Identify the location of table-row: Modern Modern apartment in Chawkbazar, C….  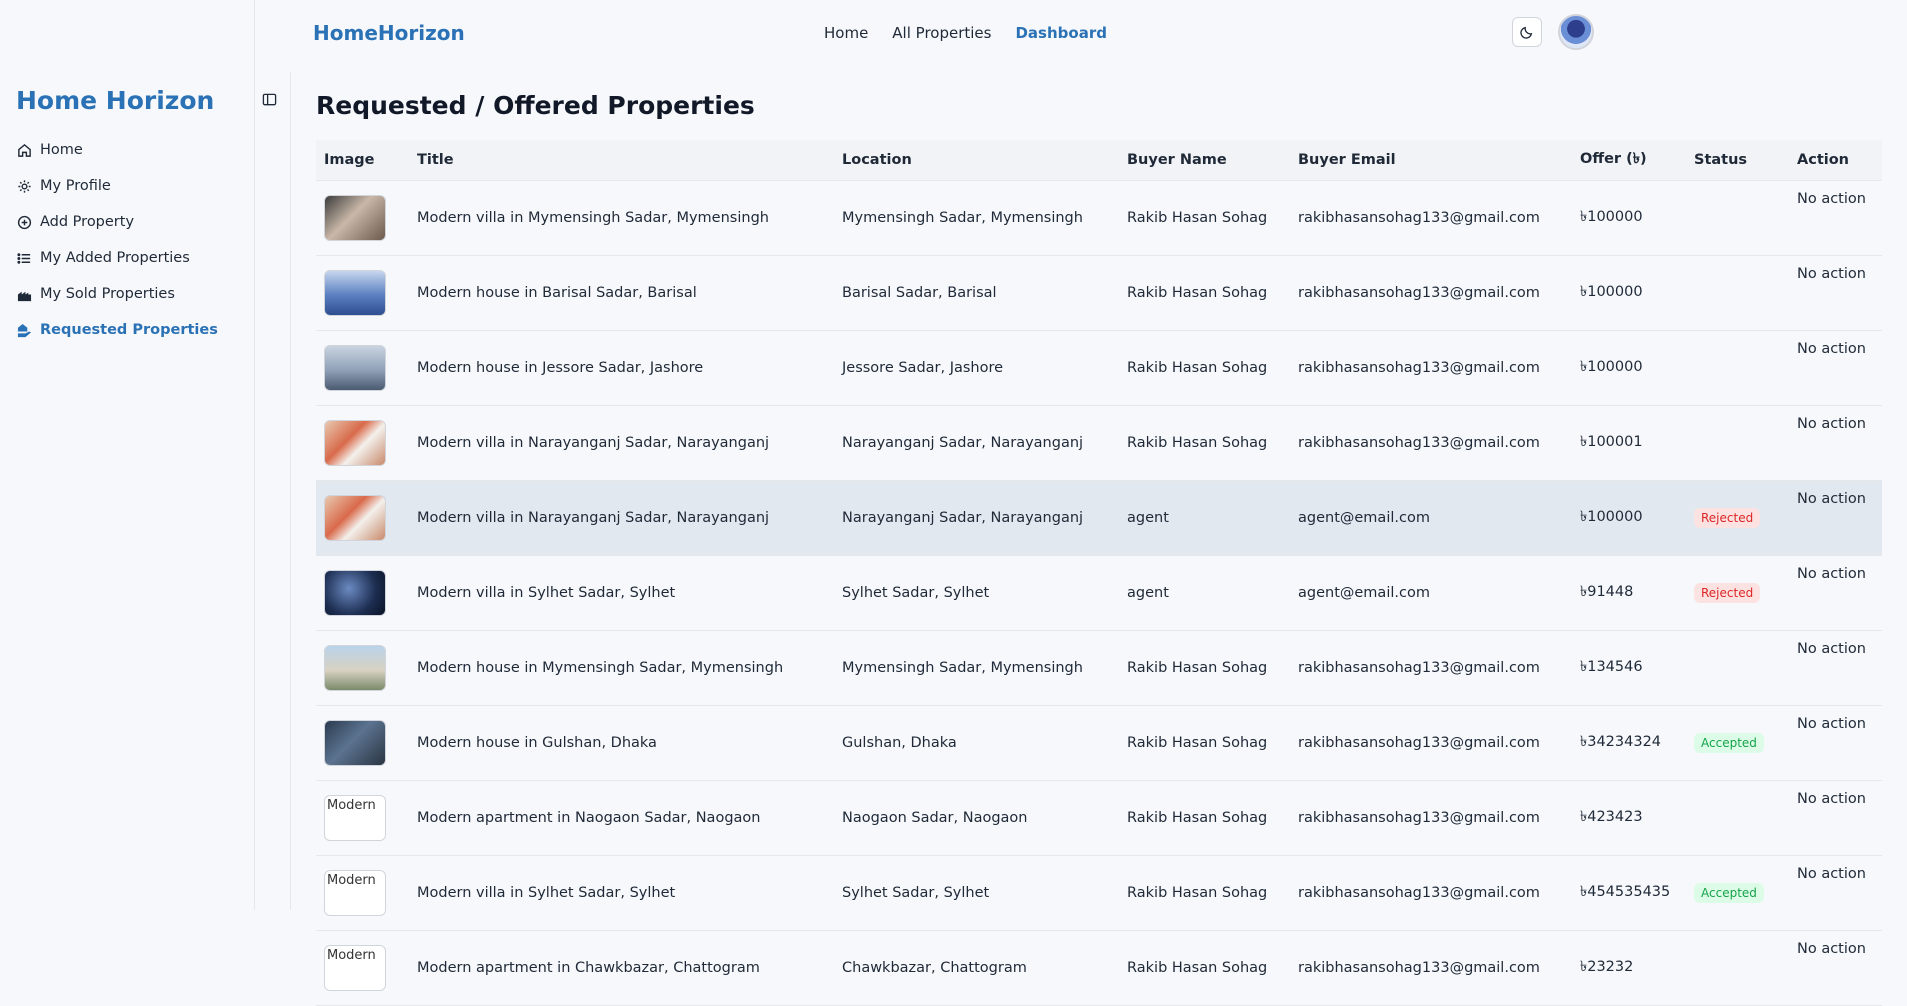
(1099, 968).